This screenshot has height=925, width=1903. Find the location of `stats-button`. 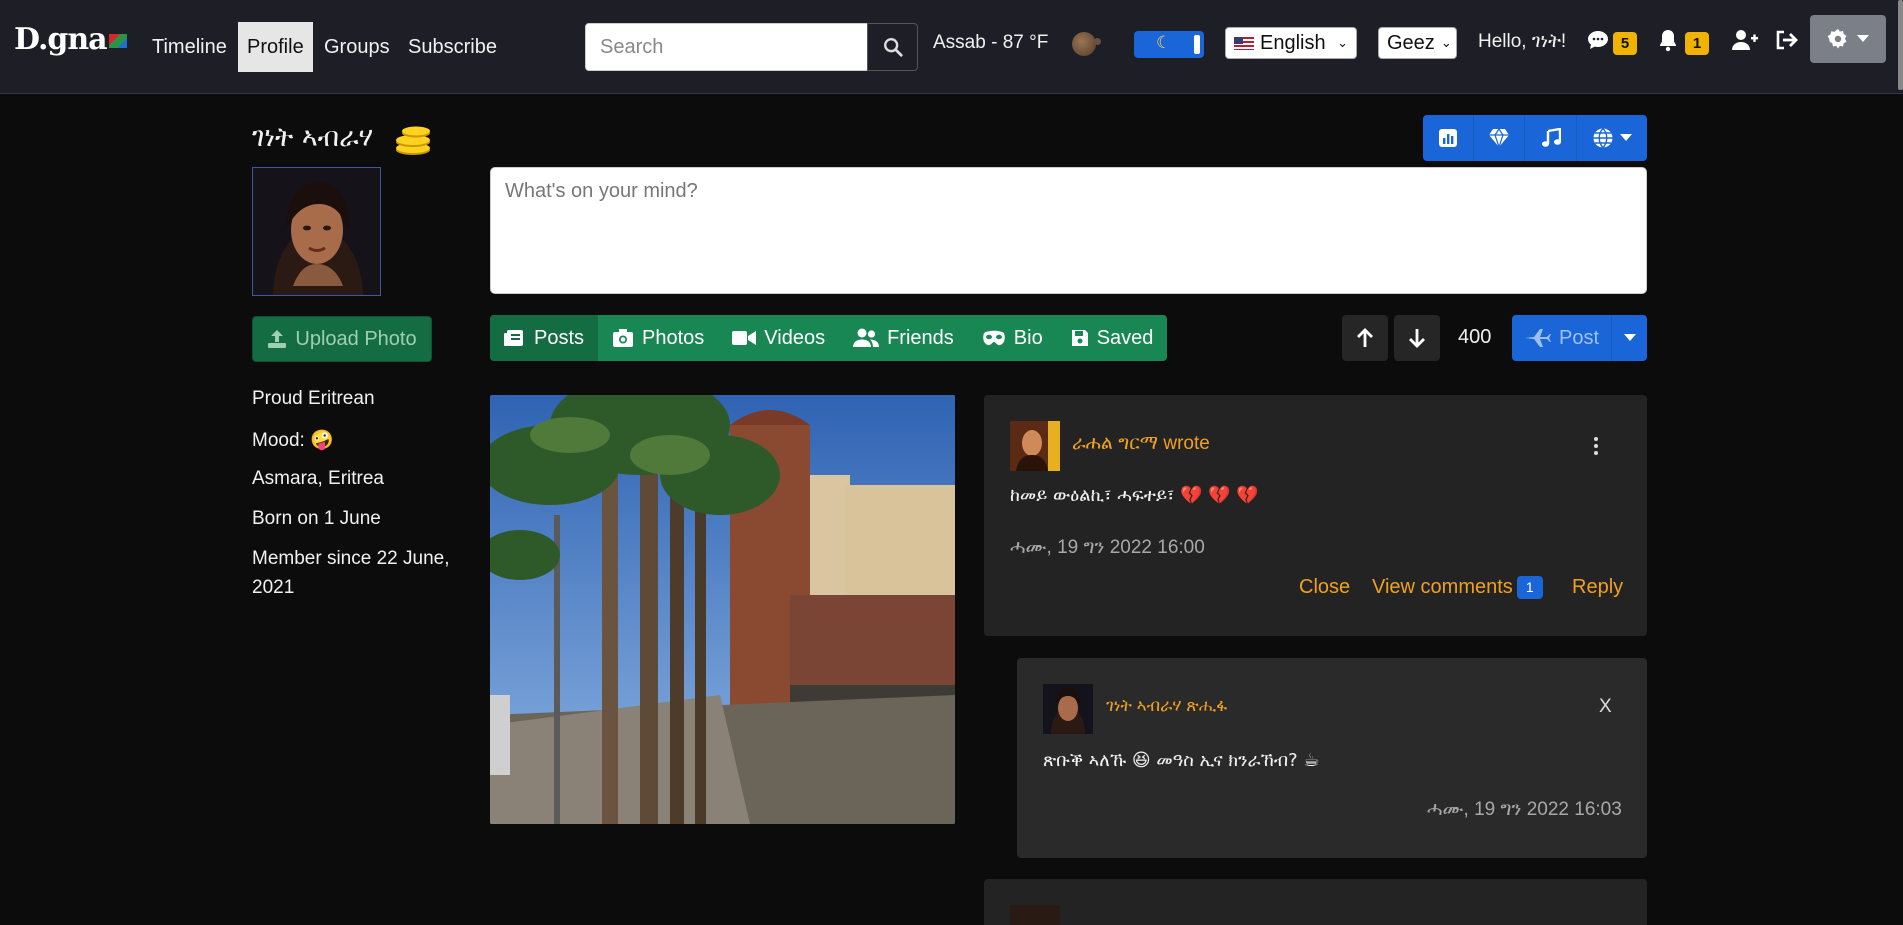

stats-button is located at coordinates (1449, 138).